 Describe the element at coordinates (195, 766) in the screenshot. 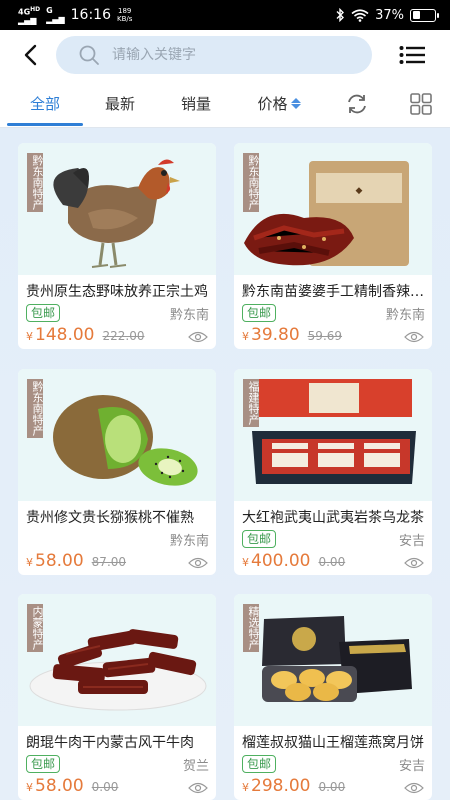

I see `product-location: 贺兰` at that location.